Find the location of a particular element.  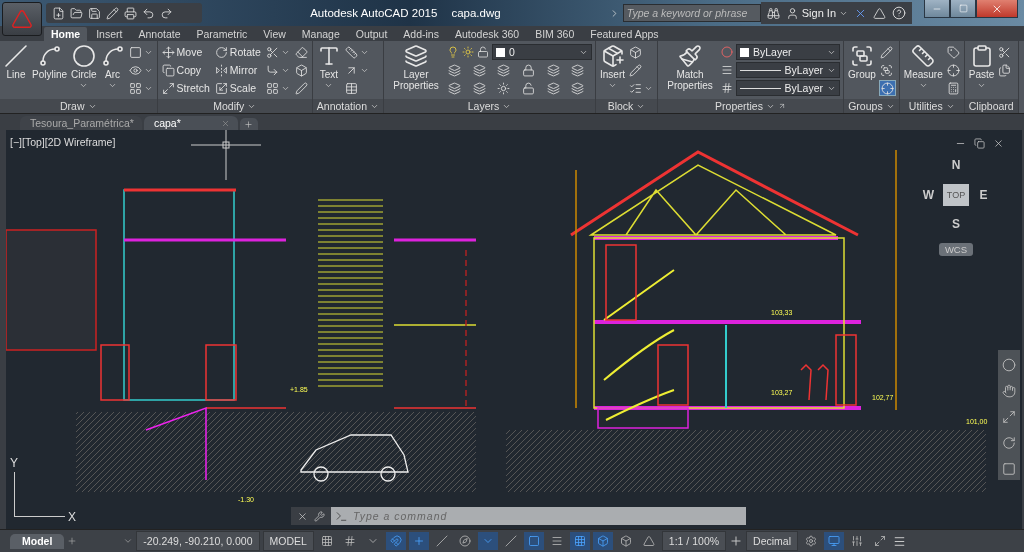

panel-title: Layers is located at coordinates (489, 106).